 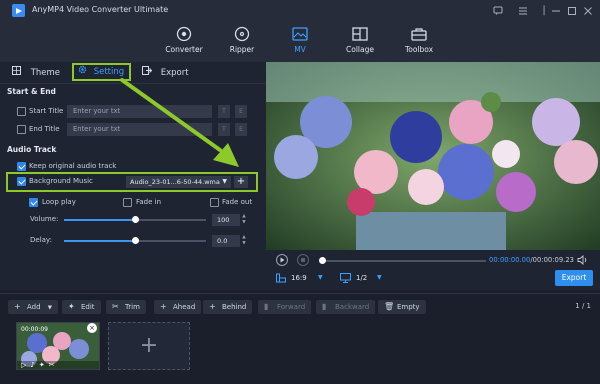 I want to click on empty-label: Empty, so click(x=408, y=307).